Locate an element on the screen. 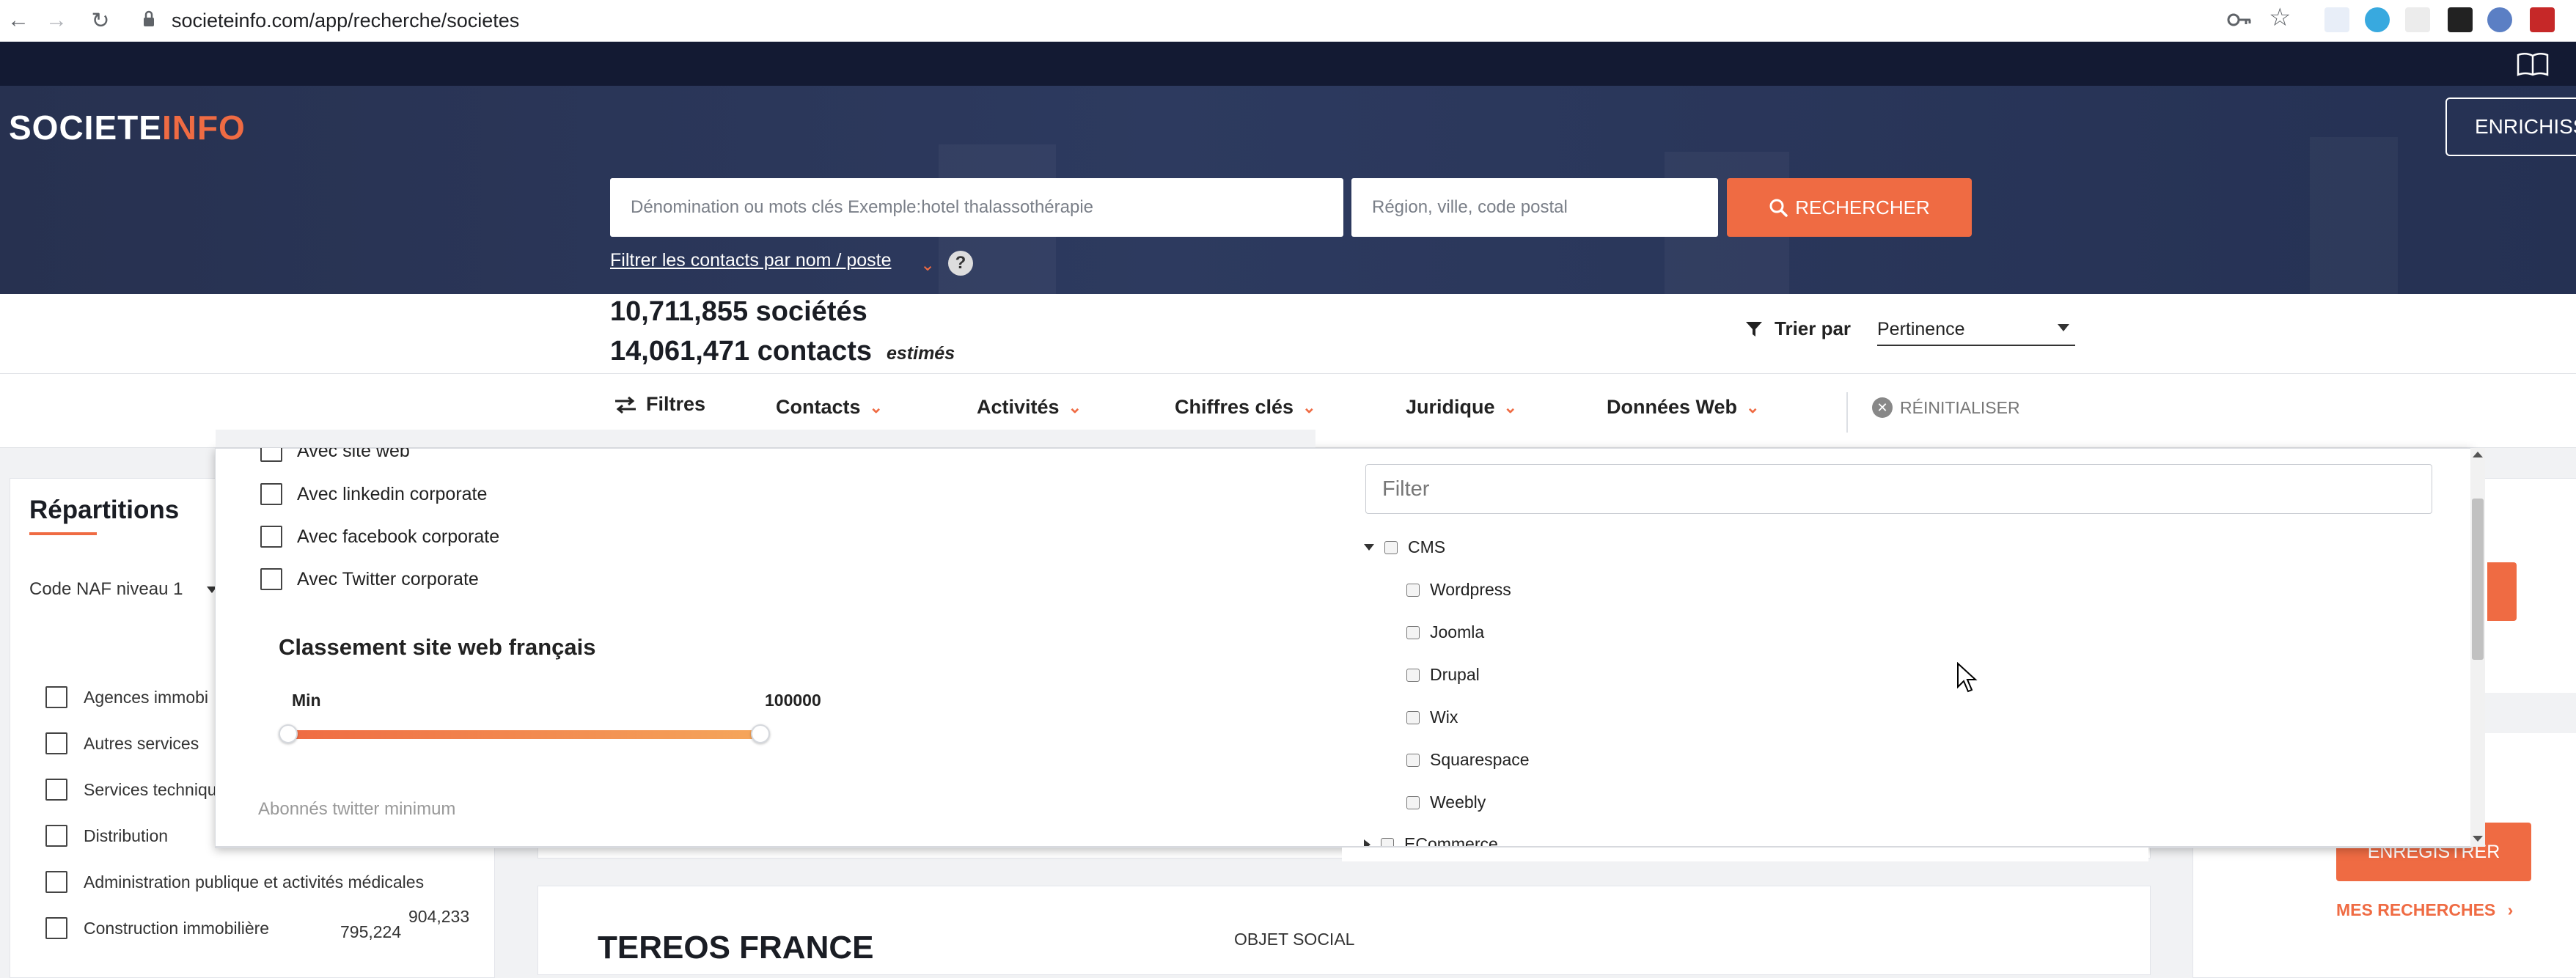 The height and width of the screenshot is (978, 2576). key-icon is located at coordinates (2239, 19).